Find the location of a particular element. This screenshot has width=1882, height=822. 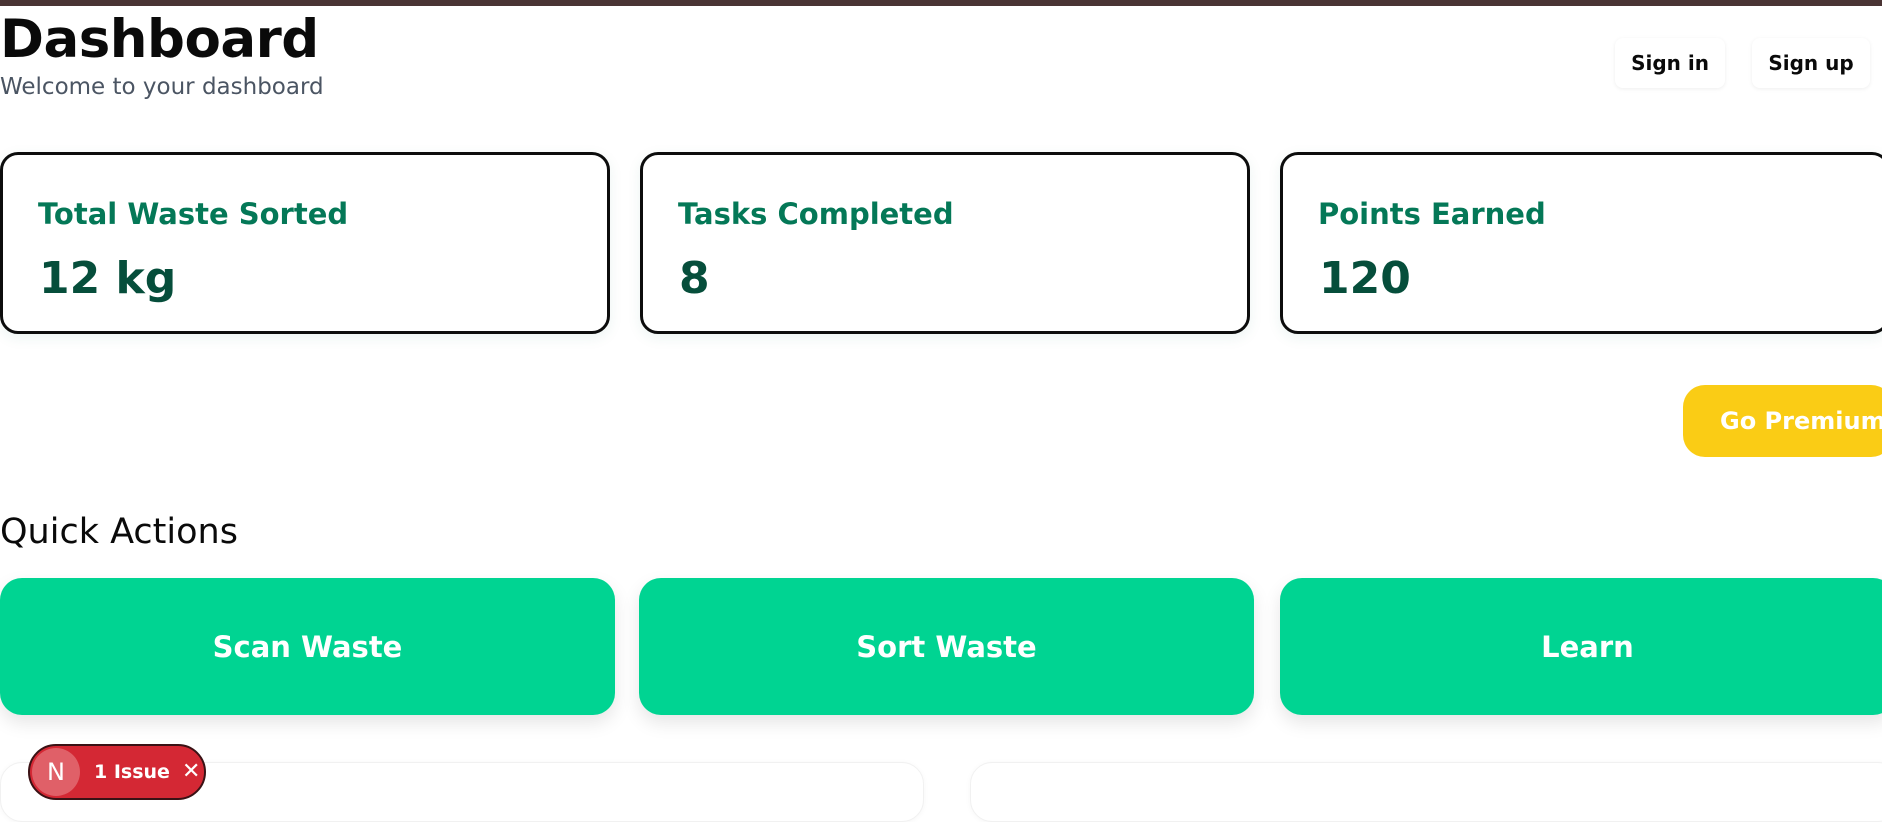

sign-up-button: Sign up is located at coordinates (1811, 63).